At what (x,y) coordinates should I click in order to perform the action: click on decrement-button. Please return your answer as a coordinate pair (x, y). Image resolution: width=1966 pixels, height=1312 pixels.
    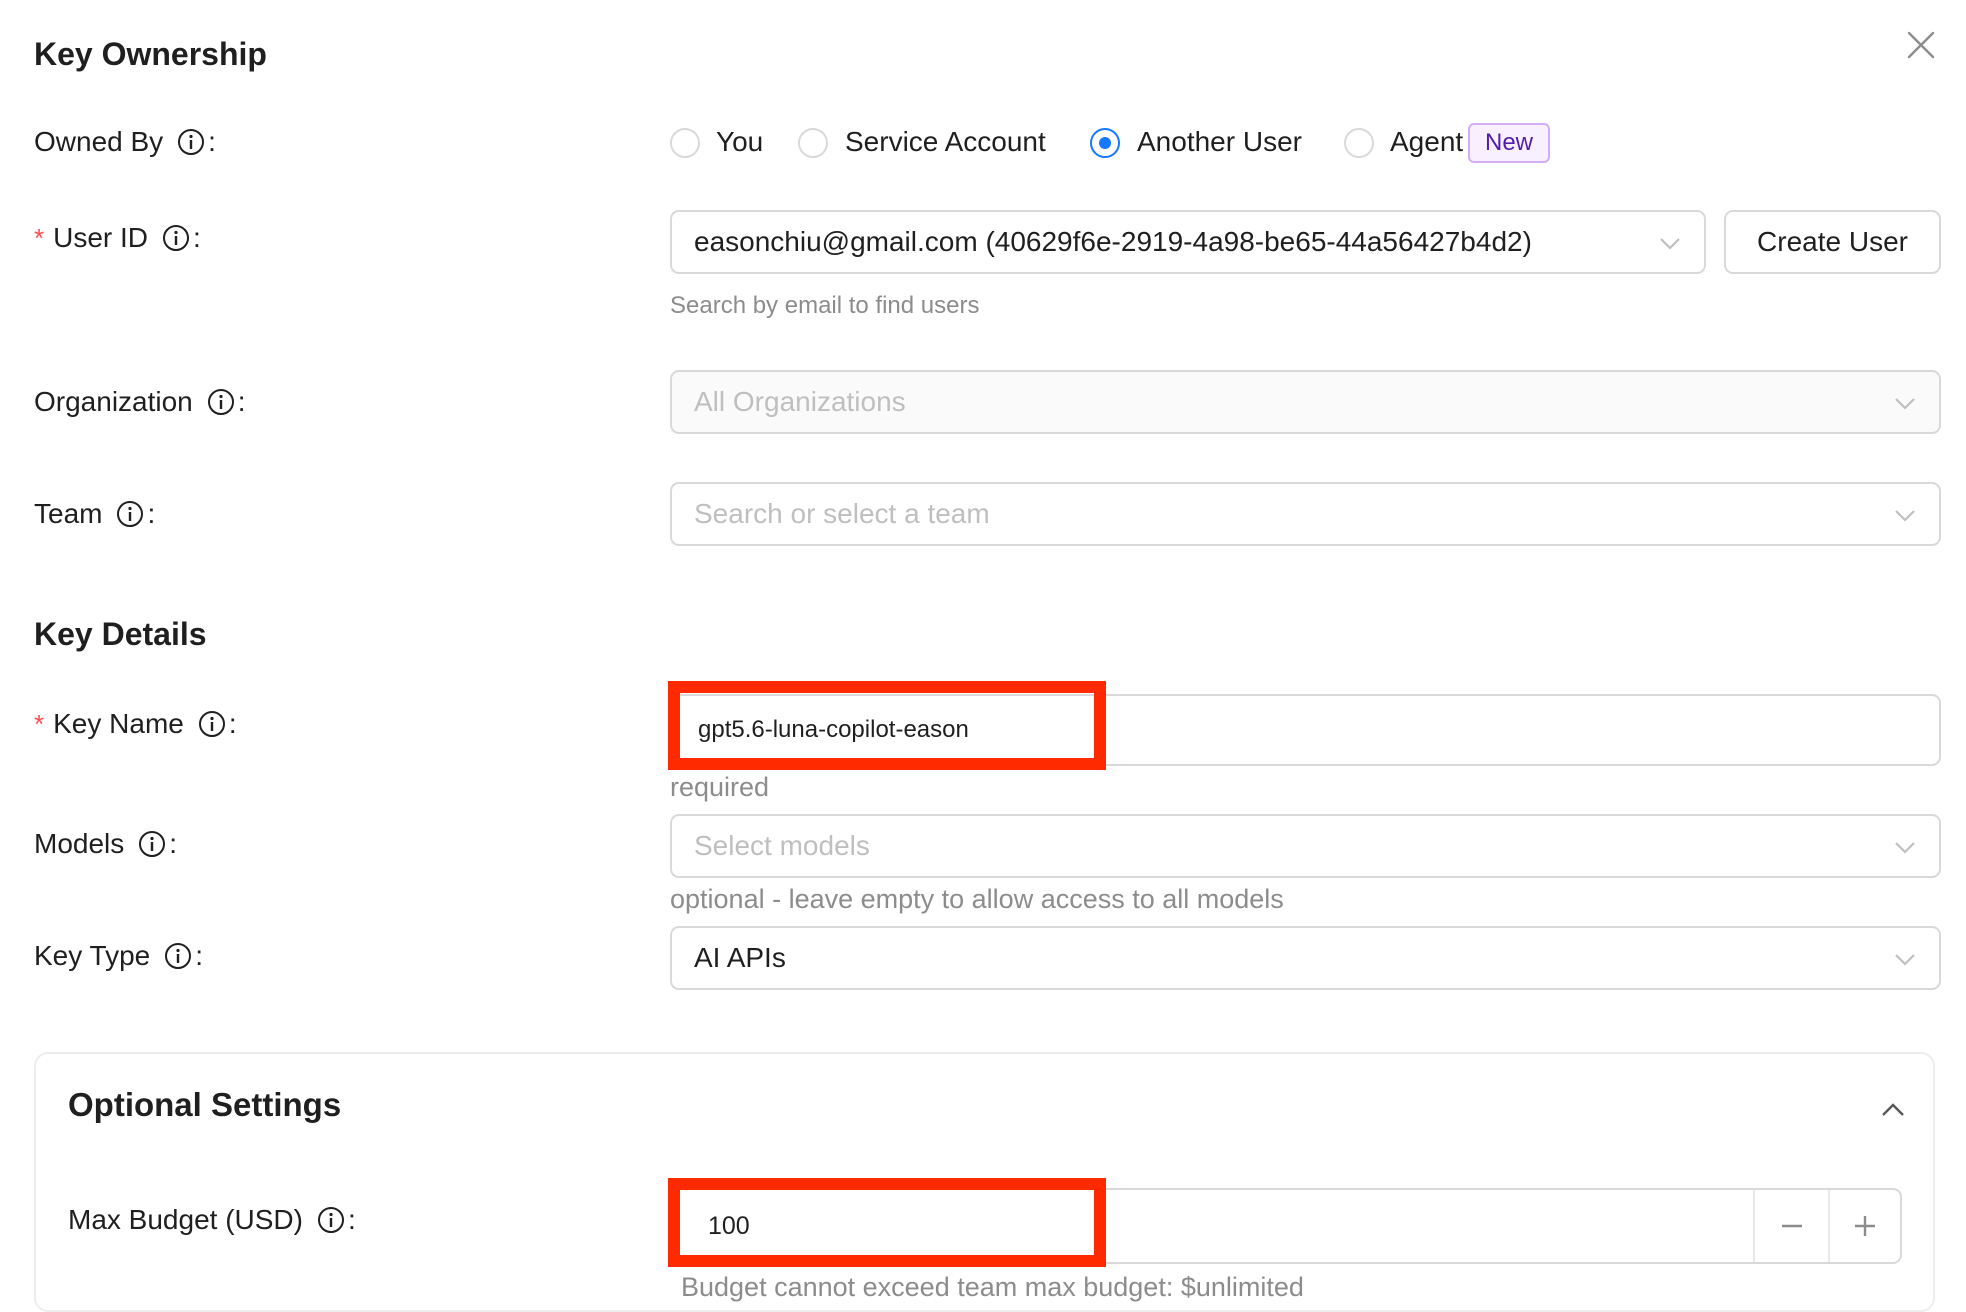
    Looking at the image, I should click on (1791, 1226).